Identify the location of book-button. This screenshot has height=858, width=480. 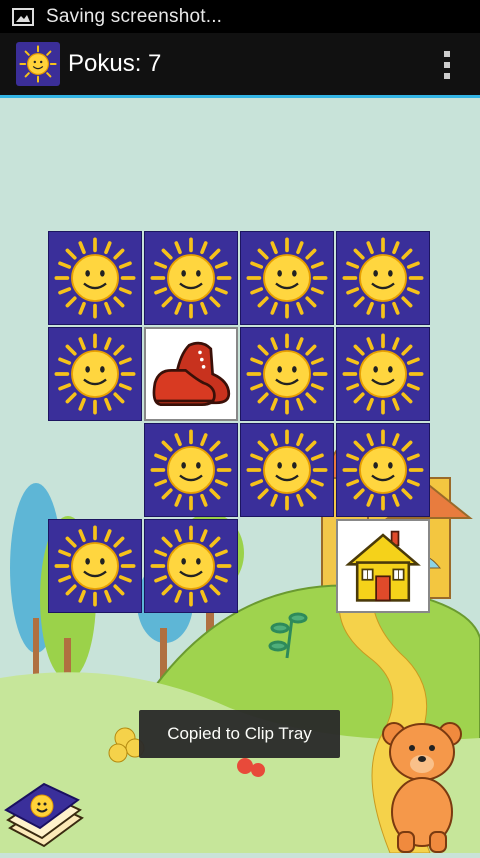
(45, 807).